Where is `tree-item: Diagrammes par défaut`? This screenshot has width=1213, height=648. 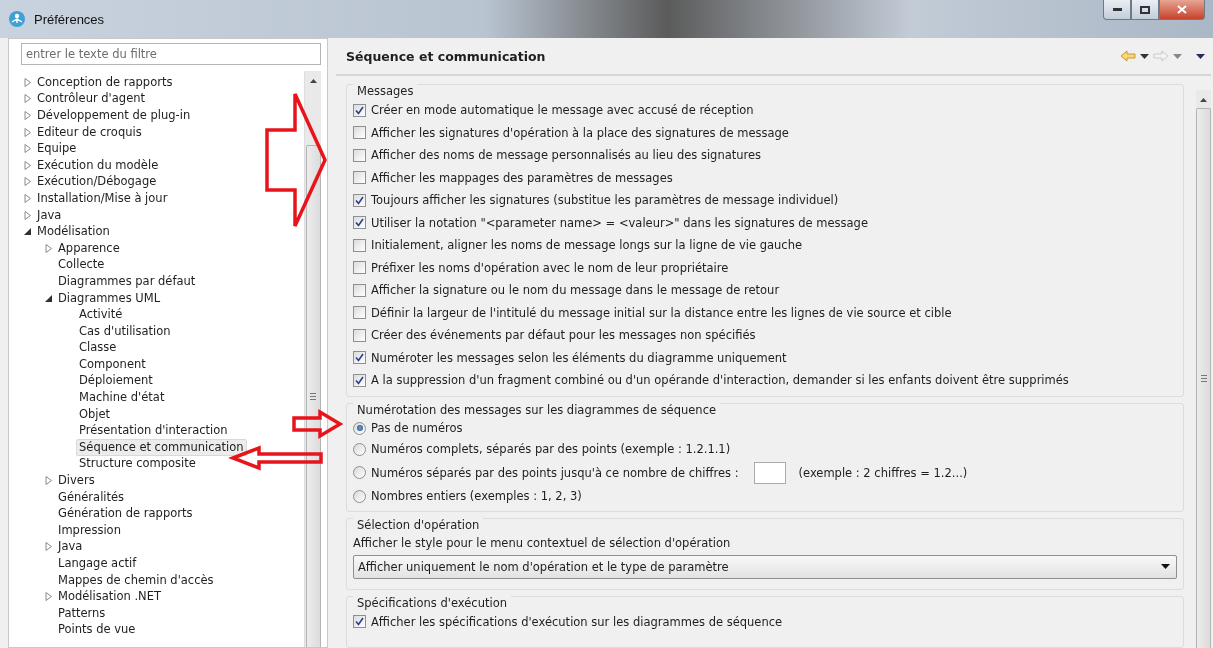 tree-item: Diagrammes par défaut is located at coordinates (127, 281).